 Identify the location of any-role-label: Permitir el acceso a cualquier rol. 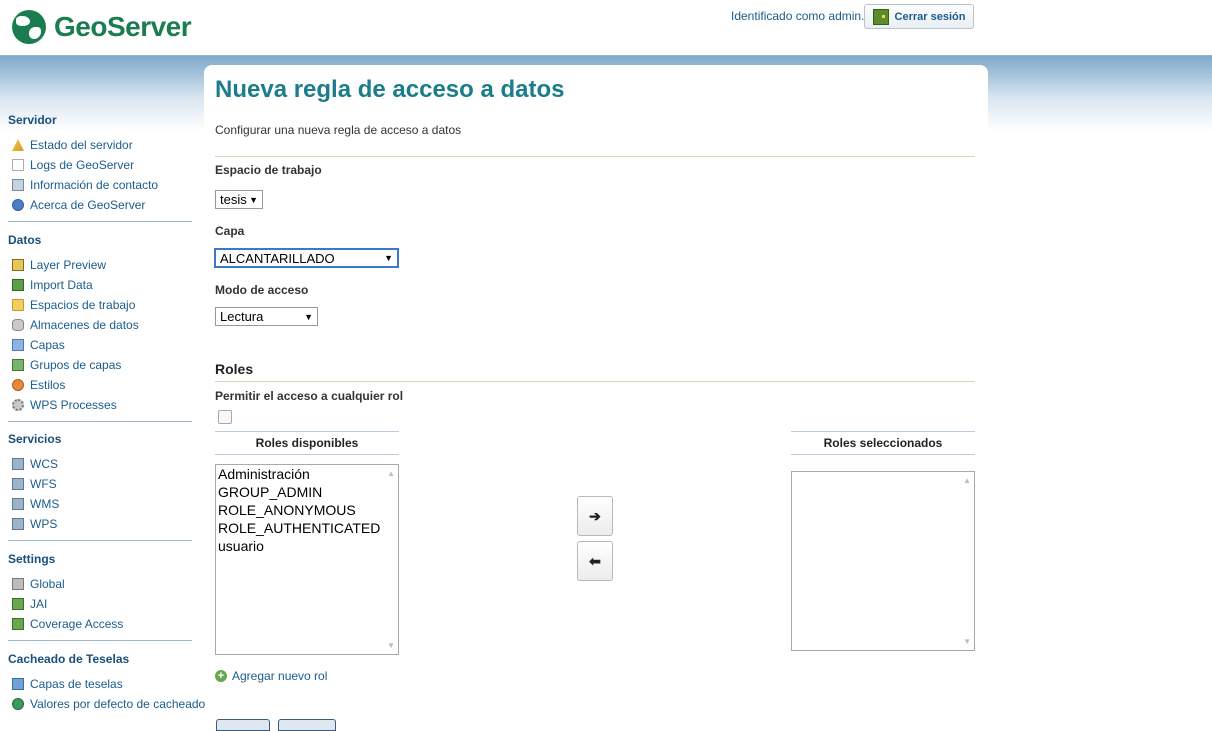
(309, 396).